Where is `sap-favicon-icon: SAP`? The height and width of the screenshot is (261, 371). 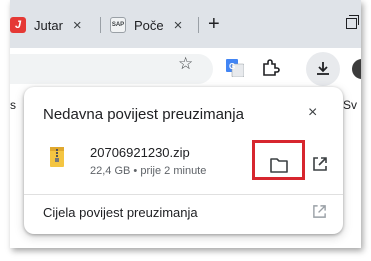 sap-favicon-icon: SAP is located at coordinates (118, 25).